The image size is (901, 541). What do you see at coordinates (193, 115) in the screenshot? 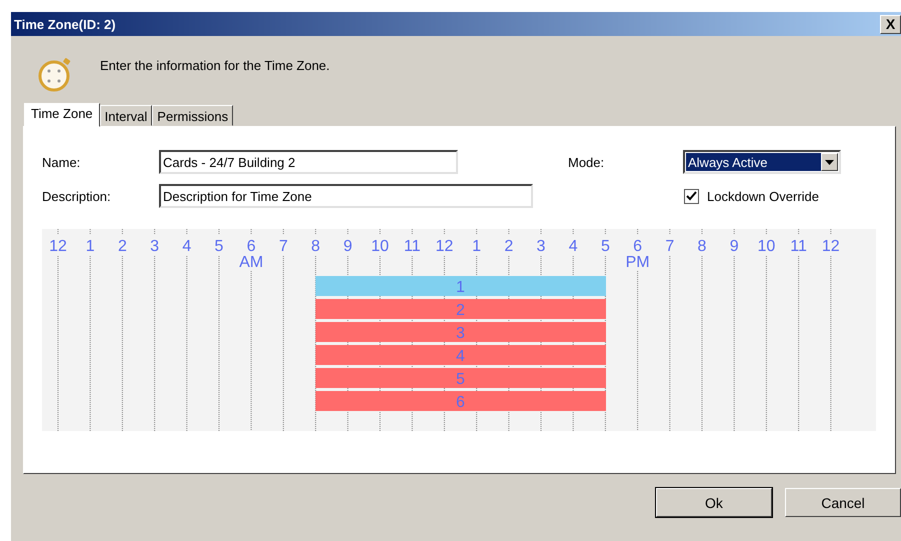
I see `tab: Permissions` at bounding box center [193, 115].